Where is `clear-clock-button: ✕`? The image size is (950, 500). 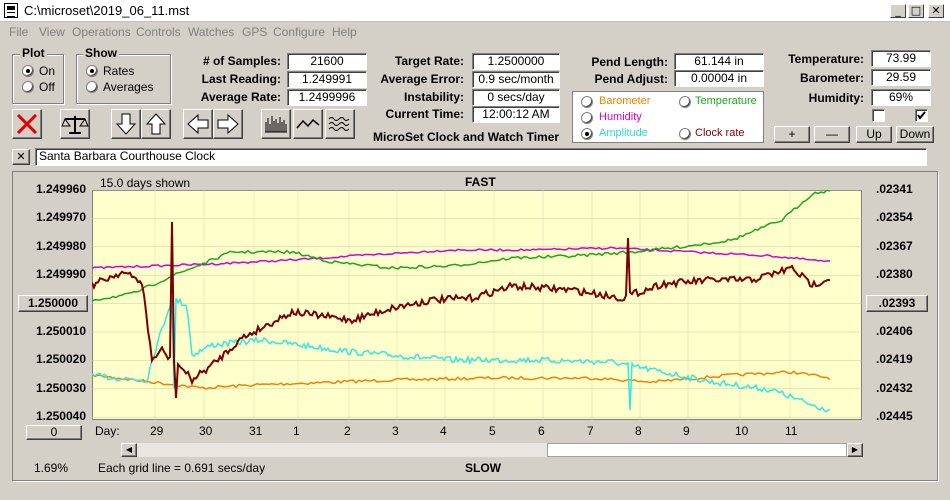 clear-clock-button: ✕ is located at coordinates (21, 157).